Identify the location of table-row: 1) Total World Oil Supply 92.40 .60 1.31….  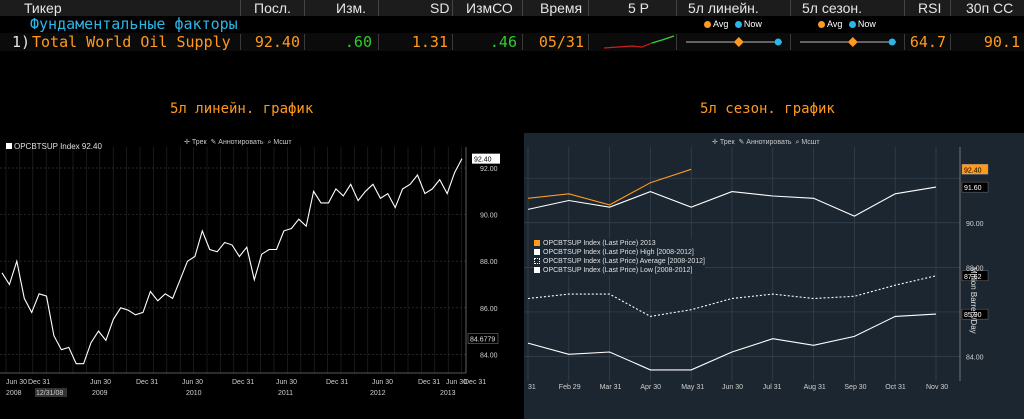
(512, 42).